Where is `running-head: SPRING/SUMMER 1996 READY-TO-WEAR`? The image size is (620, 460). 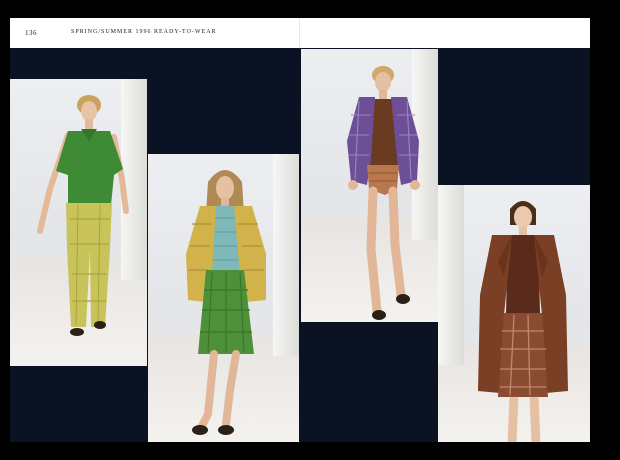 running-head: SPRING/SUMMER 1996 READY-TO-WEAR is located at coordinates (144, 32).